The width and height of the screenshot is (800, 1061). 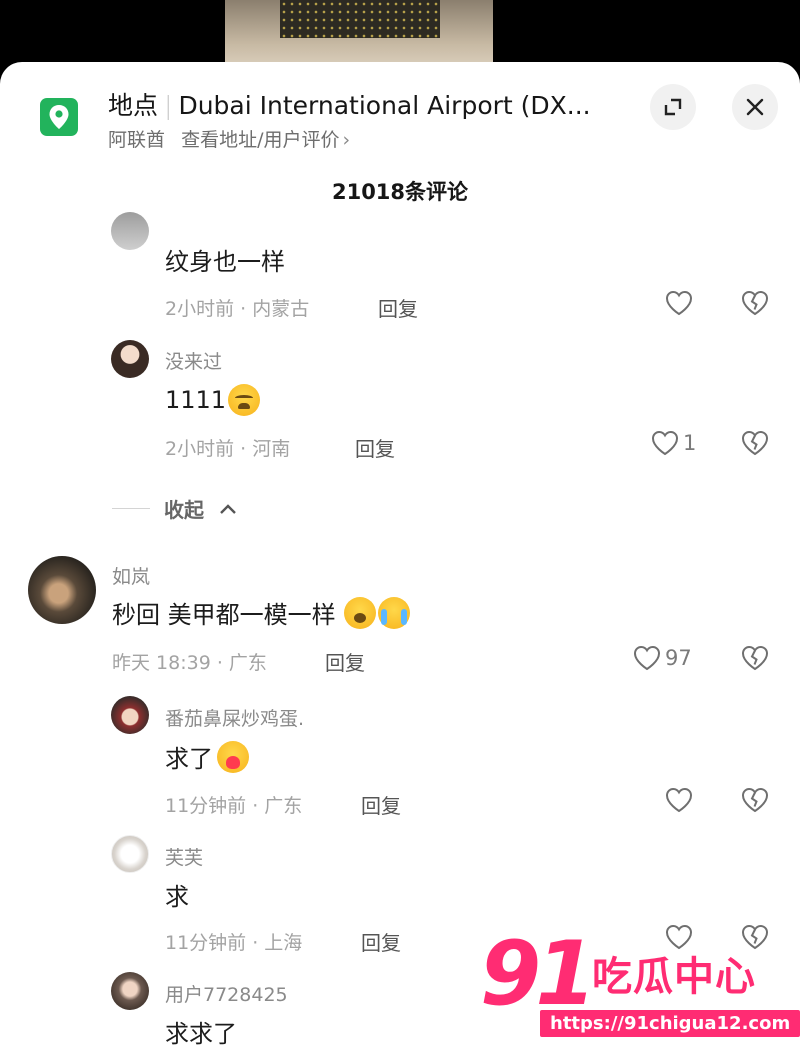 I want to click on expand-button, so click(x=673, y=107).